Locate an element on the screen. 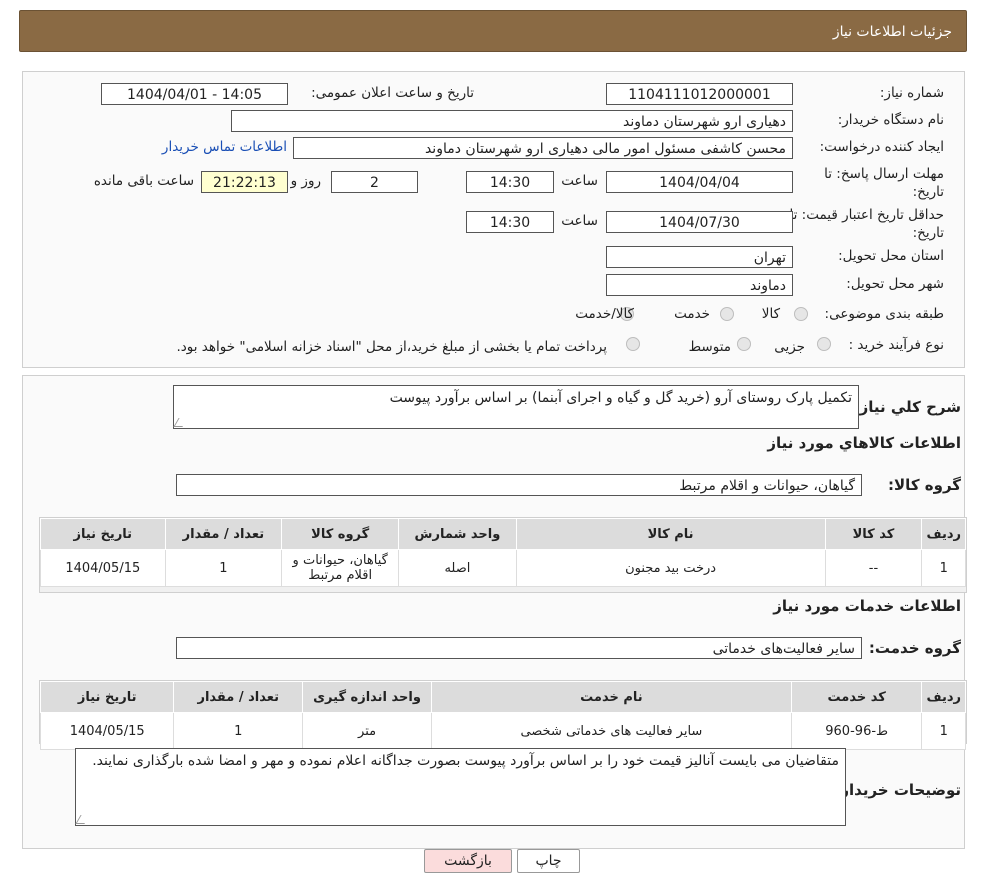 This screenshot has width=985, height=894. need-number-field: 1104111012000001 is located at coordinates (699, 94).